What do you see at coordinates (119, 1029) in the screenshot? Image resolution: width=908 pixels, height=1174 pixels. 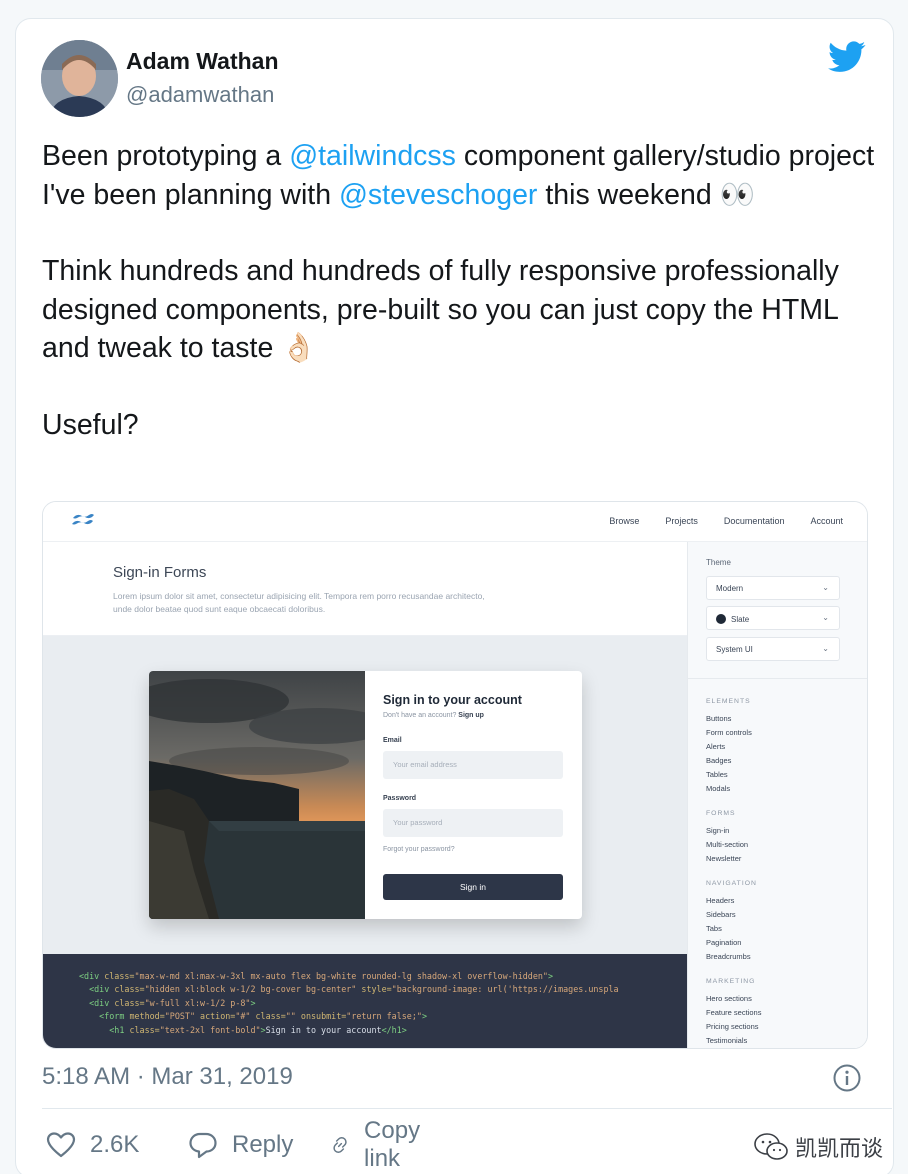 I see `code-token: <h1` at bounding box center [119, 1029].